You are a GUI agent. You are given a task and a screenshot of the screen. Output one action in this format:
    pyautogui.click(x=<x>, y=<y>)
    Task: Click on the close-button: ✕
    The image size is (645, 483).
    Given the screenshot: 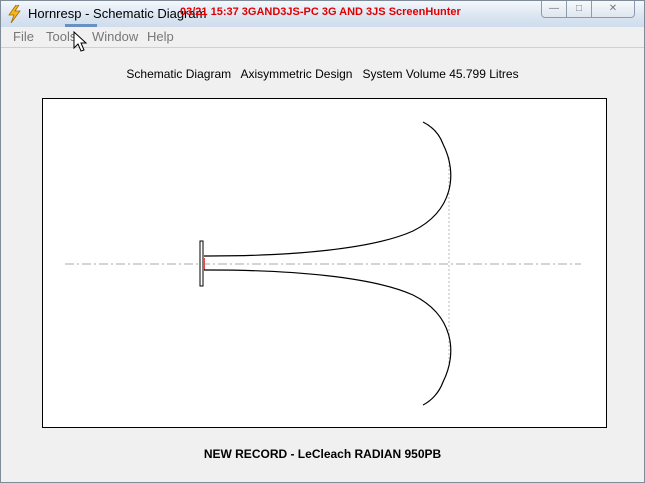 What is the action you would take?
    pyautogui.click(x=613, y=9)
    